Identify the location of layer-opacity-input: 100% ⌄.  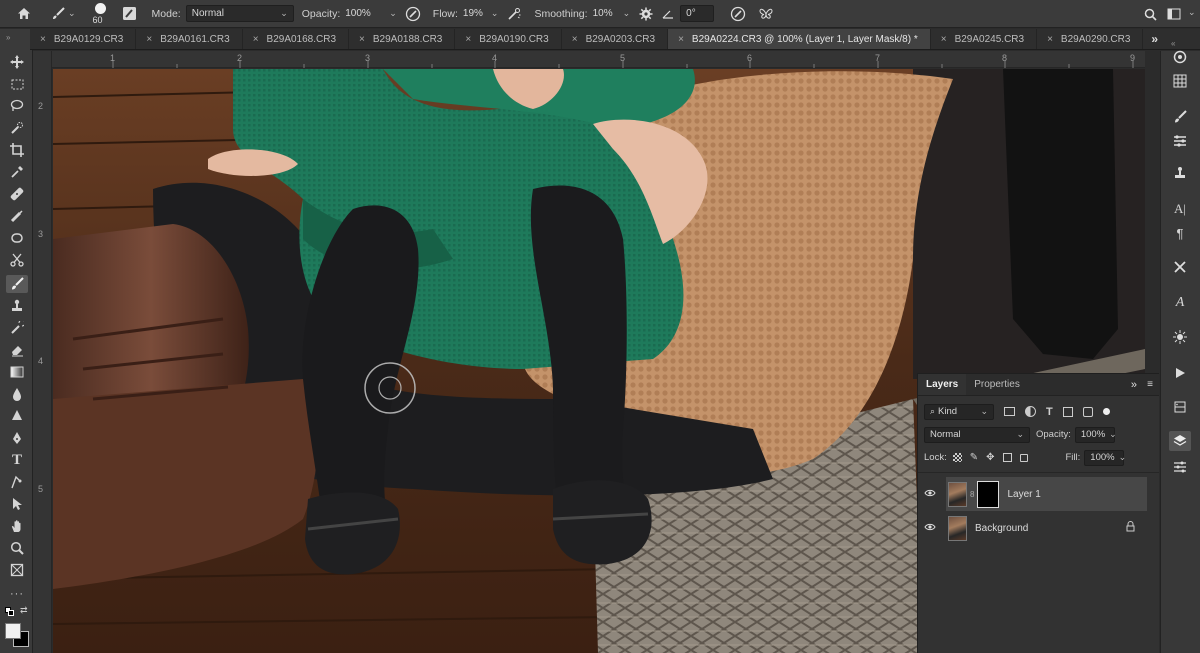
(1095, 434).